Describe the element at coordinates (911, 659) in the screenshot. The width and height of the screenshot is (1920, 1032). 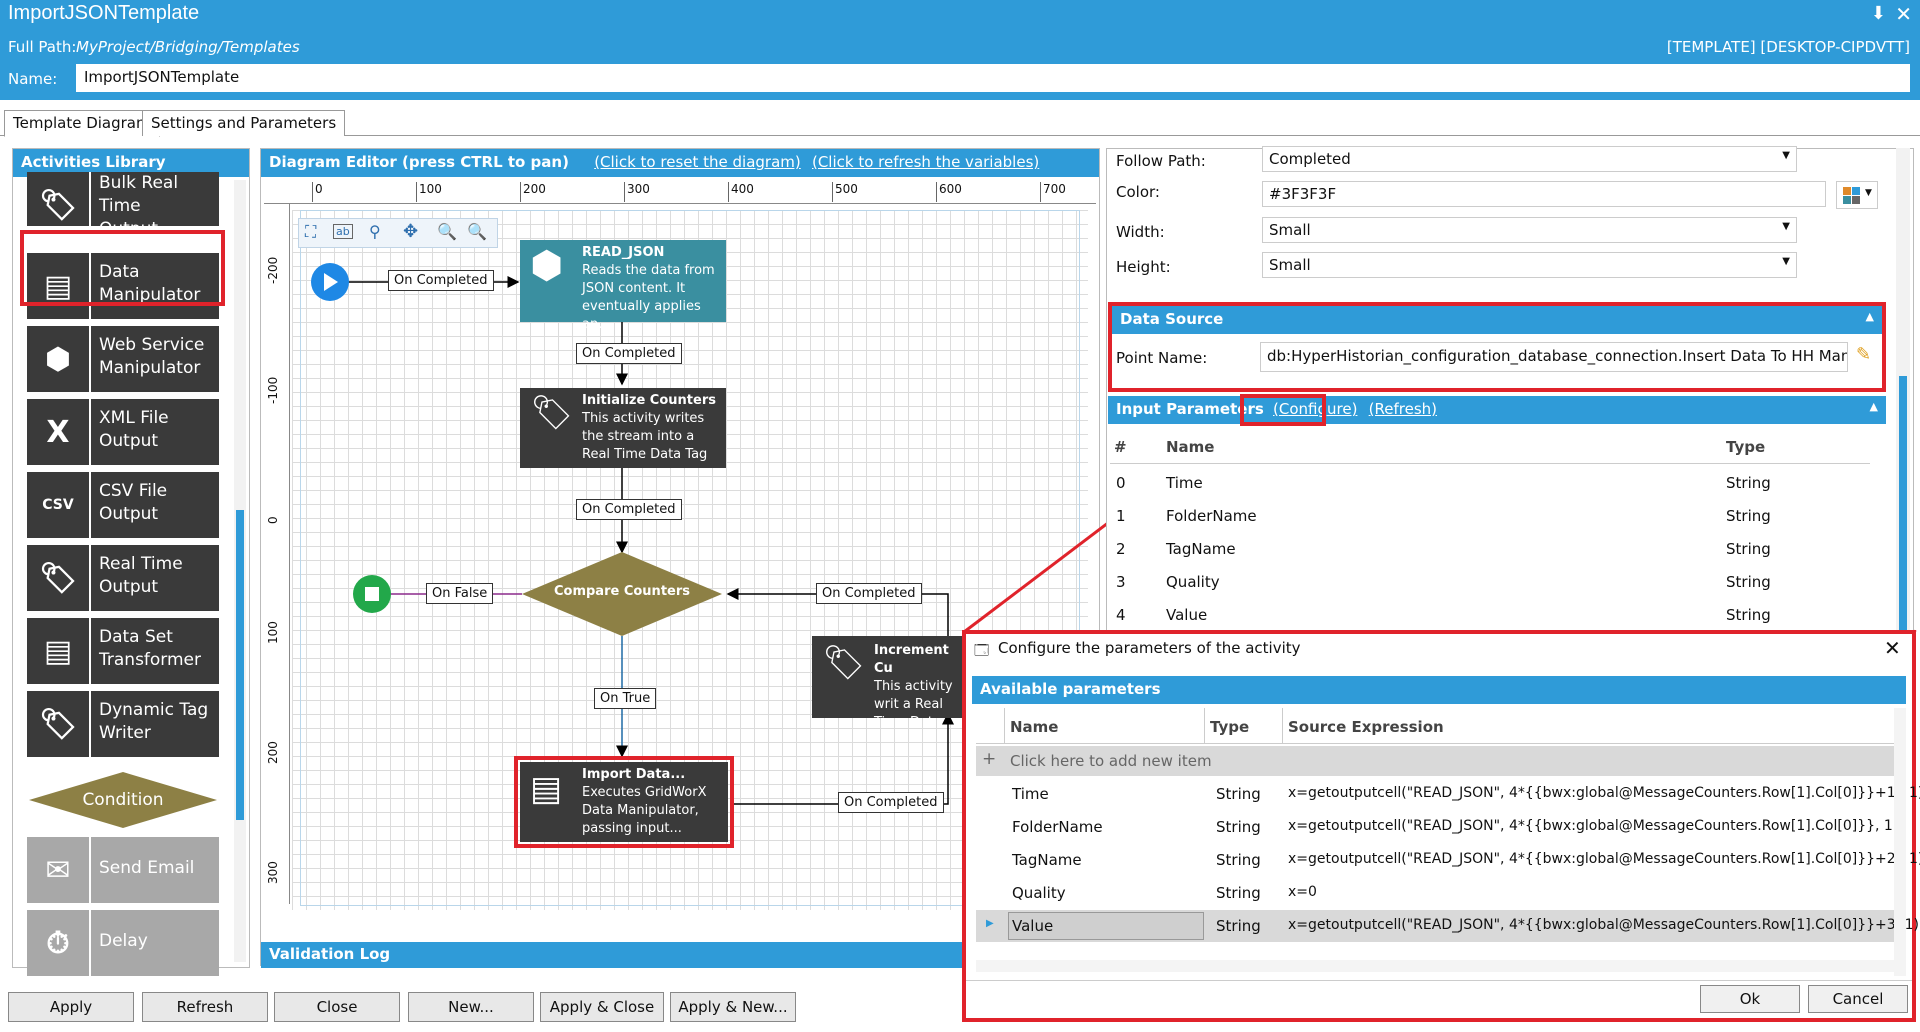
I see `increment-title: Increment Cu` at that location.